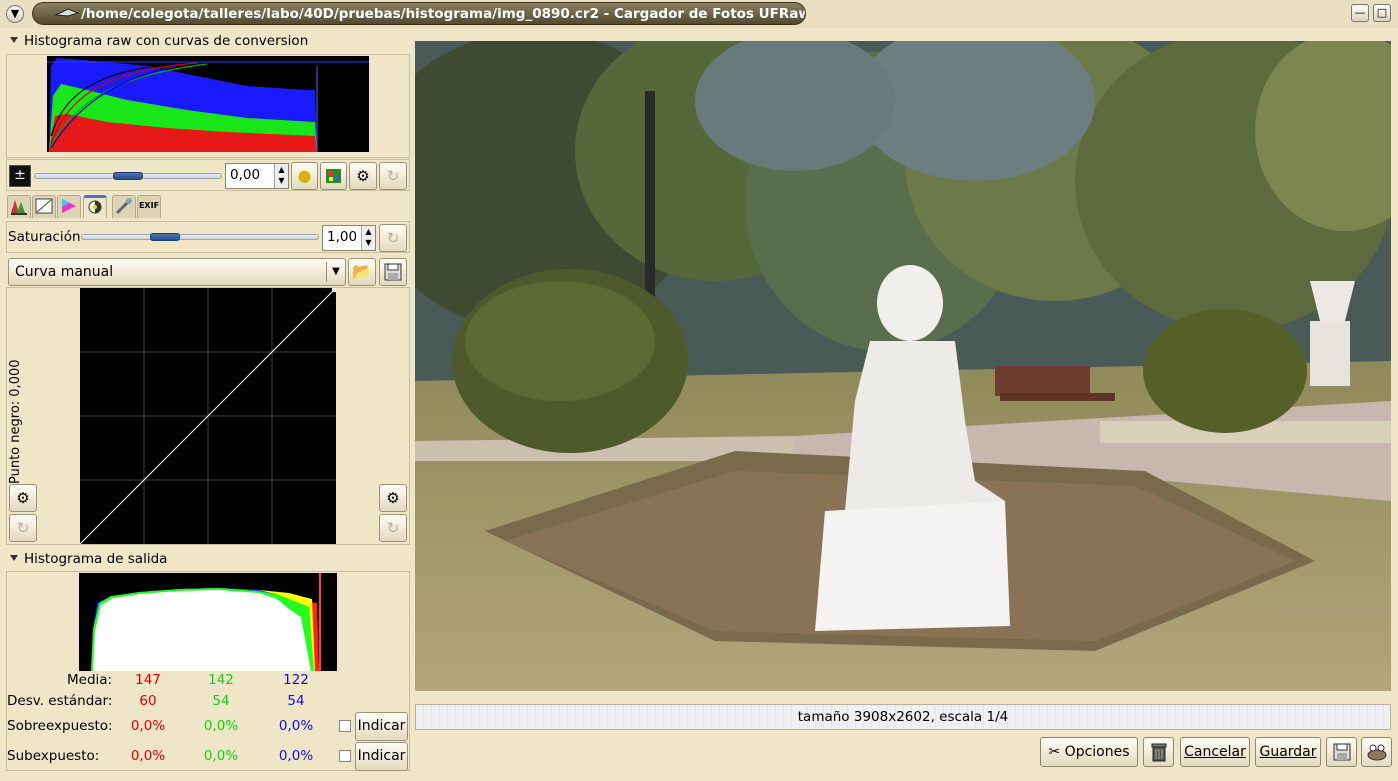 The height and width of the screenshot is (781, 1398). Describe the element at coordinates (148, 726) in the screenshot. I see `over-red-value: 0,0%` at that location.